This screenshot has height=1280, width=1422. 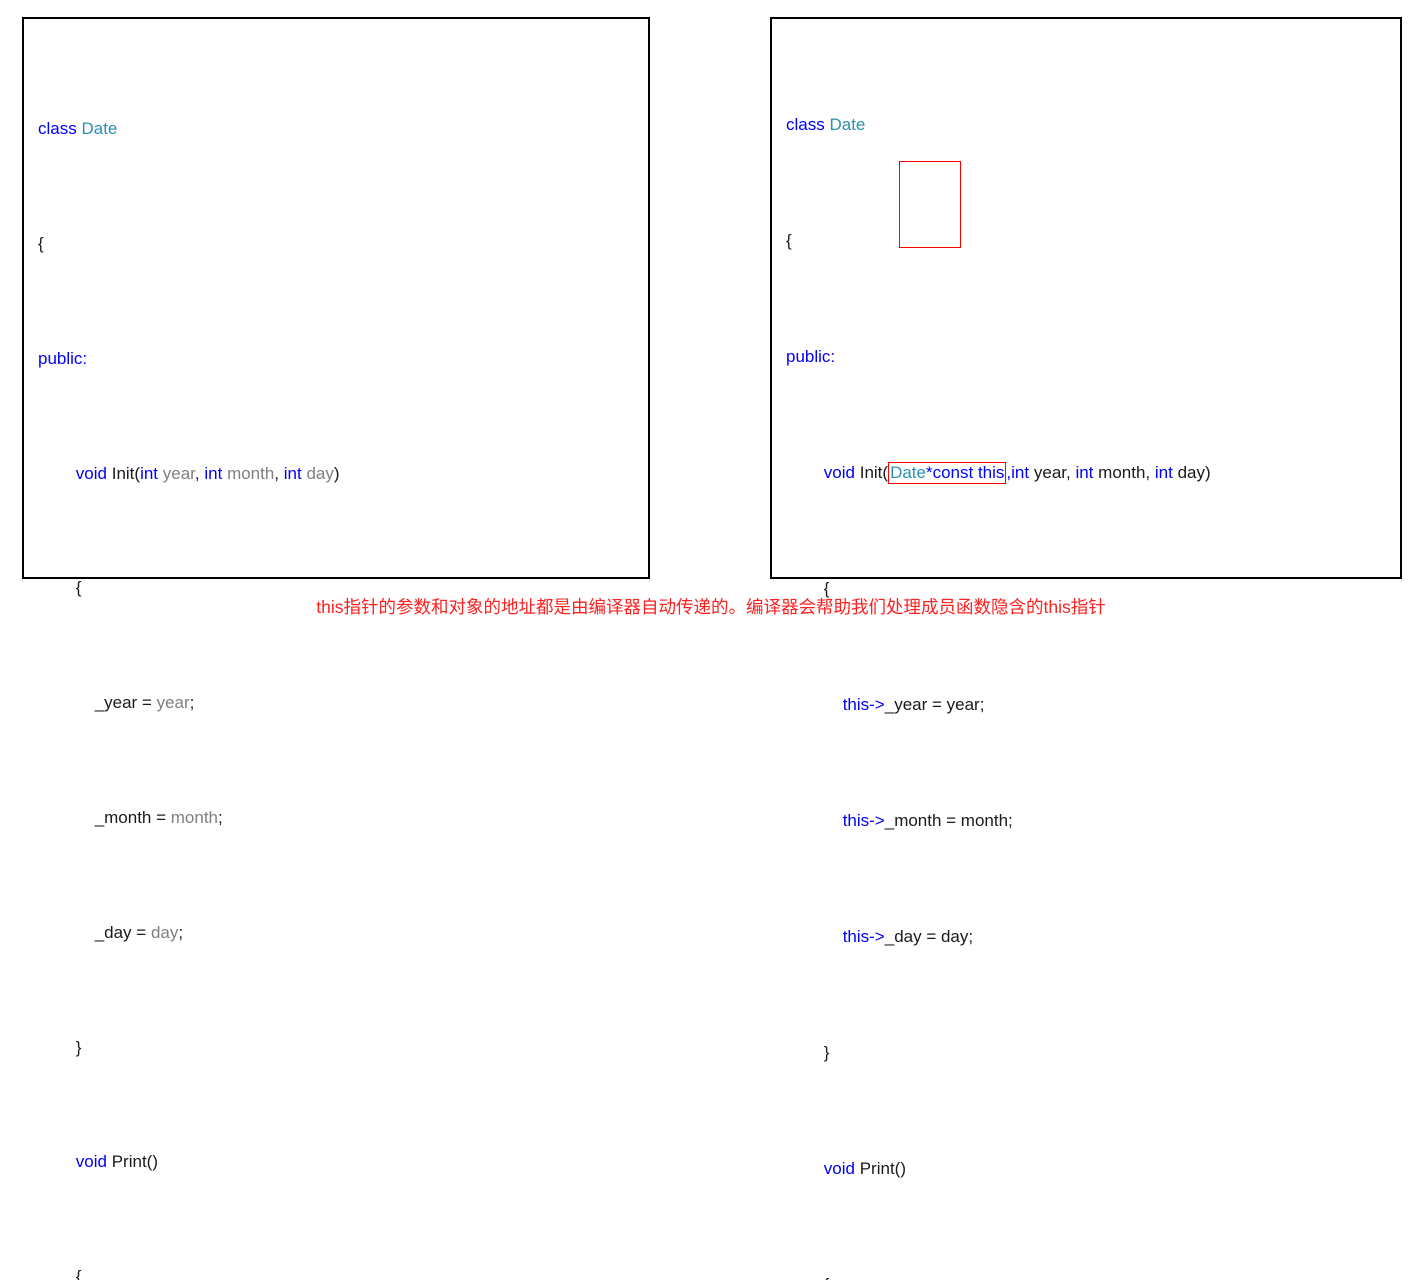 I want to click on member-assign-day: _day =, so click(x=122, y=932).